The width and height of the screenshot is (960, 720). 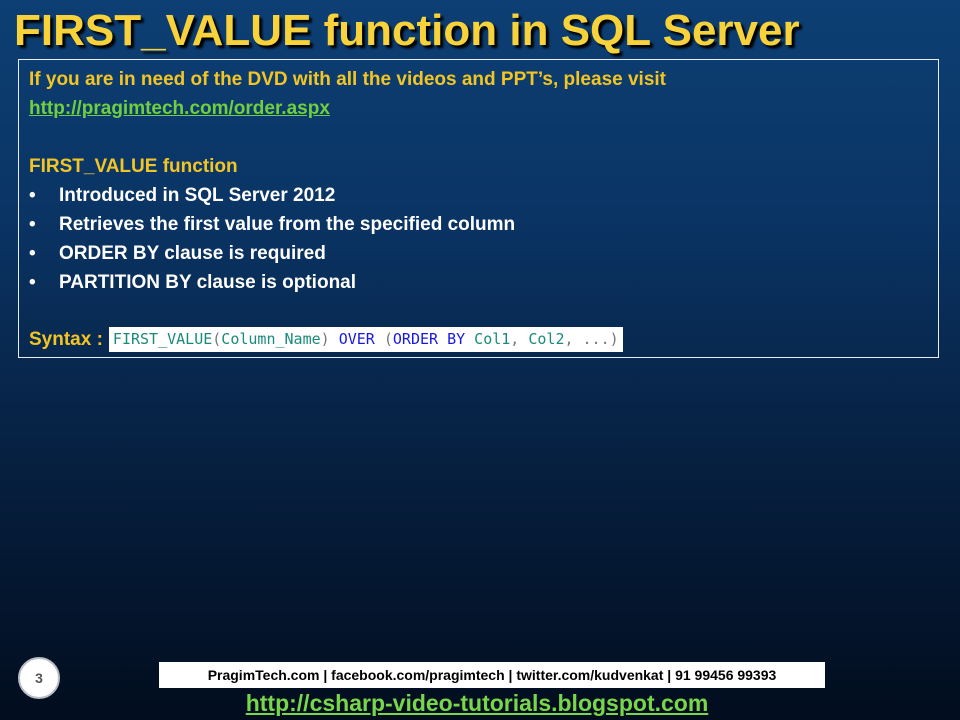 What do you see at coordinates (546, 339) in the screenshot?
I see `code-column: Col2` at bounding box center [546, 339].